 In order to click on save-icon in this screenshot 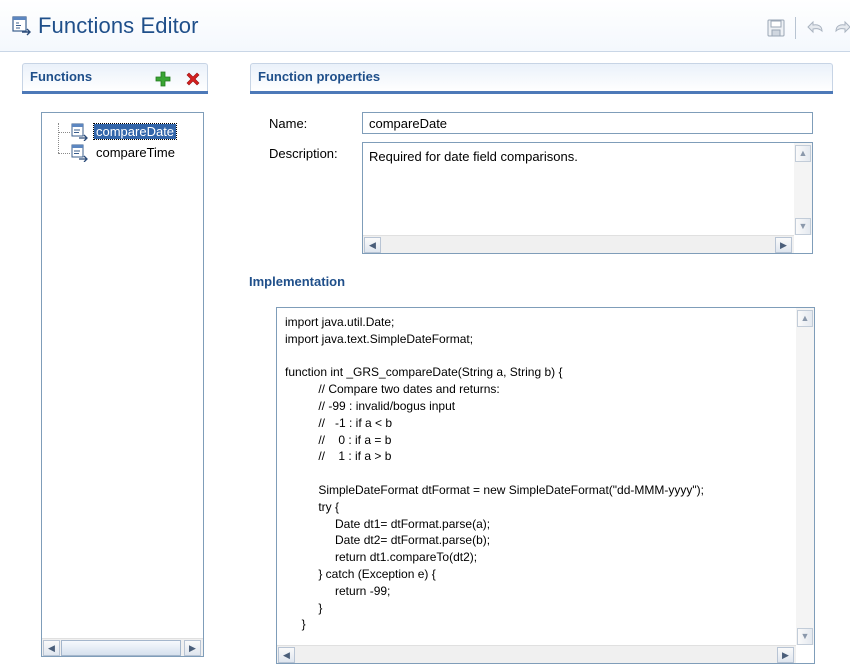, I will do `click(776, 28)`.